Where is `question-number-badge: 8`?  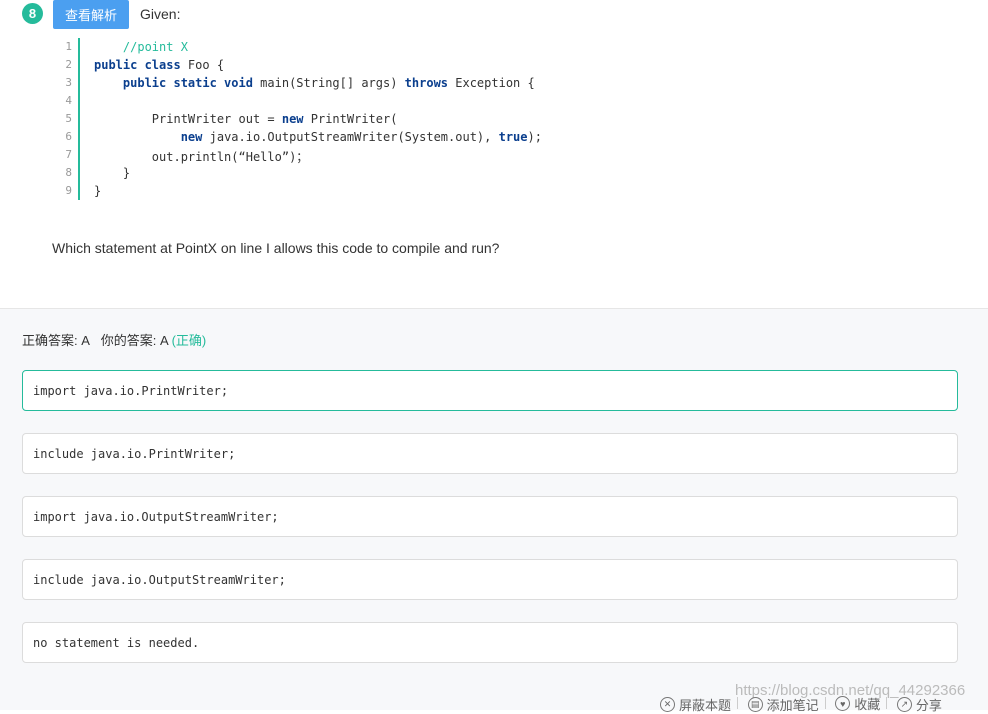 question-number-badge: 8 is located at coordinates (32, 13).